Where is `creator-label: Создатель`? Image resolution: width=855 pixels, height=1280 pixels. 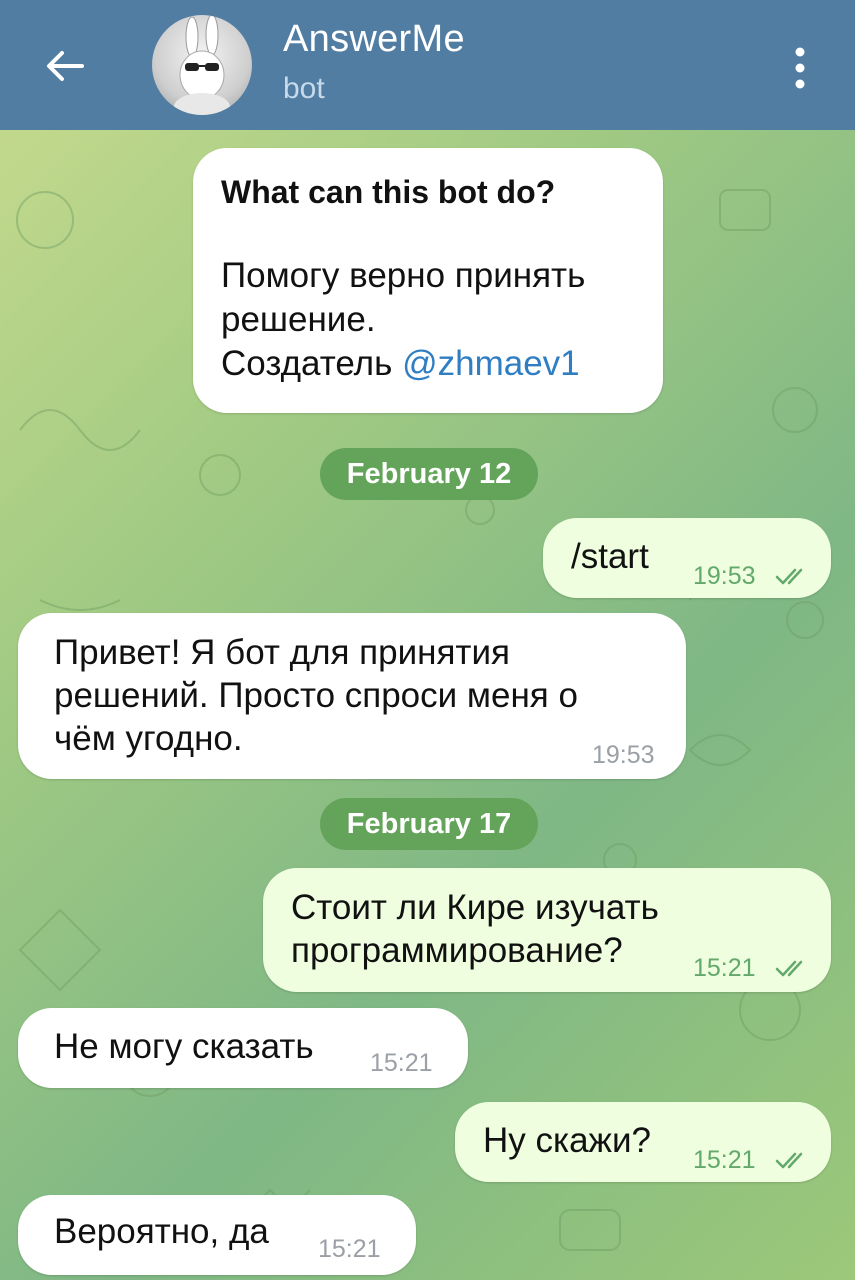
creator-label: Создатель is located at coordinates (312, 363).